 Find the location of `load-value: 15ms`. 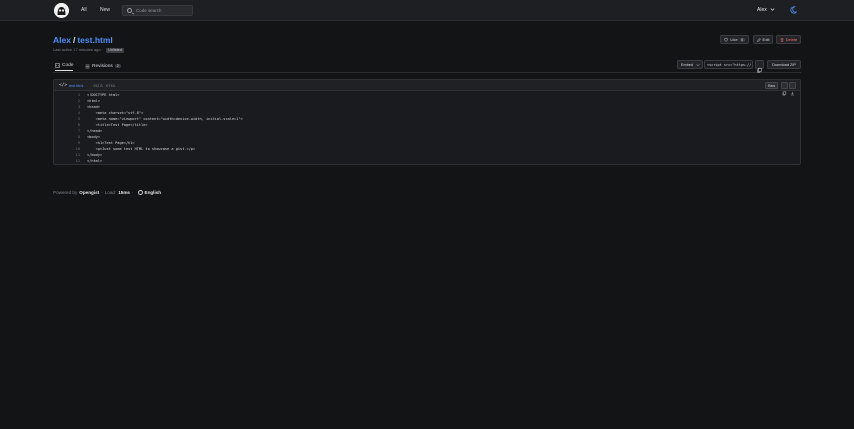

load-value: 15ms is located at coordinates (124, 192).